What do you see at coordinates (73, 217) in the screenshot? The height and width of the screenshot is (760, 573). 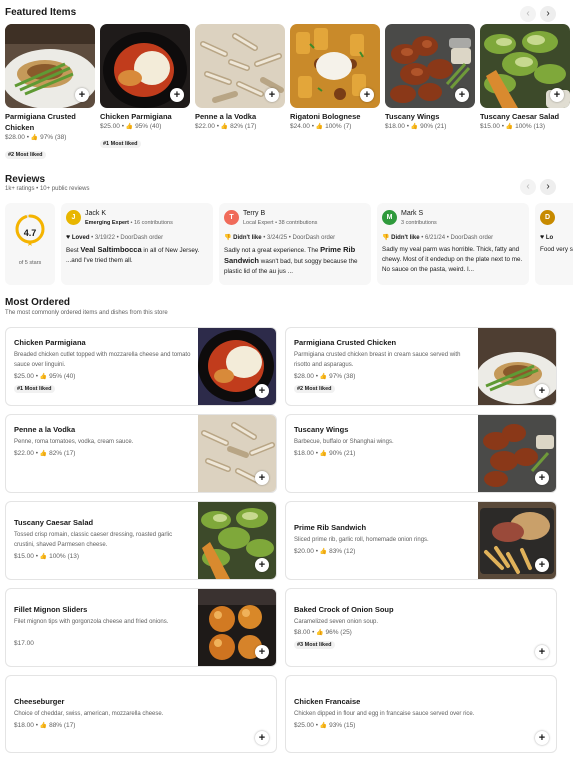 I see `avatar: J` at bounding box center [73, 217].